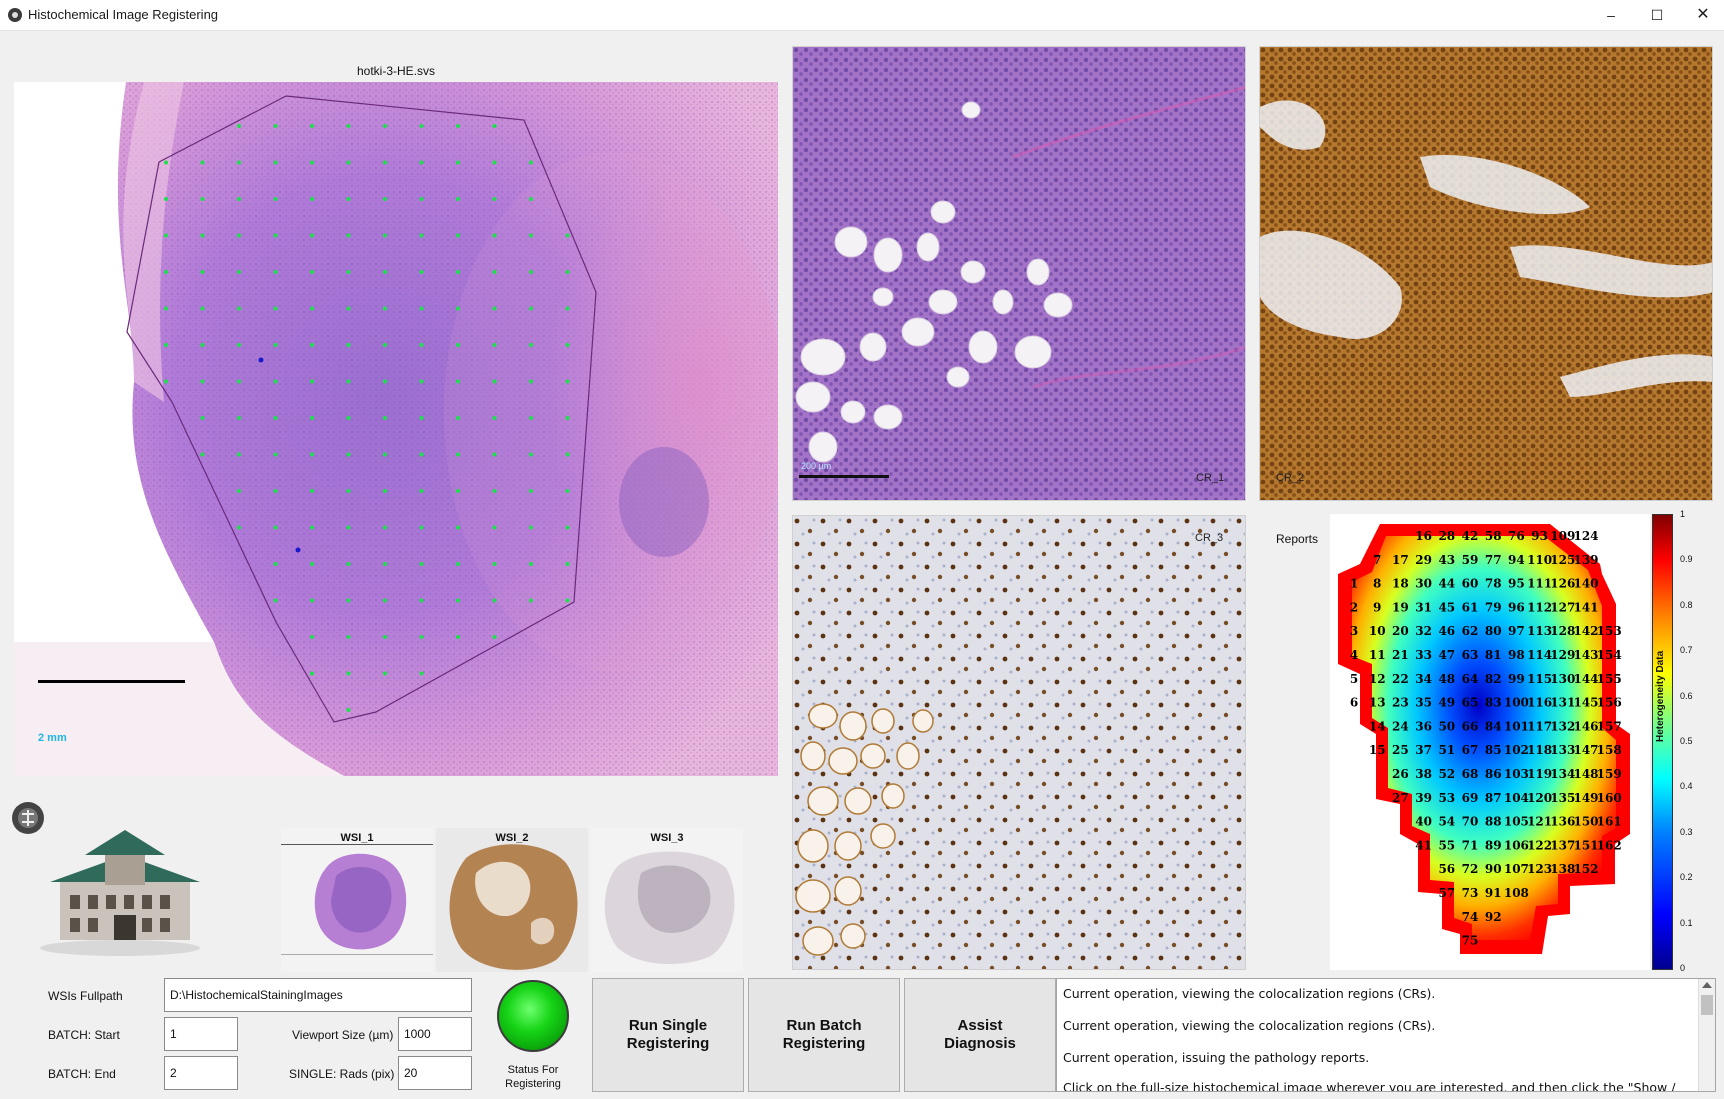 The height and width of the screenshot is (1099, 1724). What do you see at coordinates (1423, 703) in the screenshot?
I see `heatmap-region-number: 35` at bounding box center [1423, 703].